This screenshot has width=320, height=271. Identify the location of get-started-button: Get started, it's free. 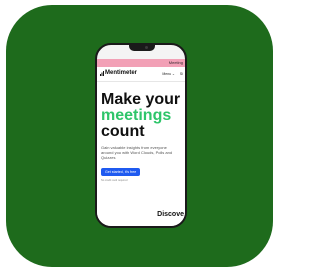
(121, 172).